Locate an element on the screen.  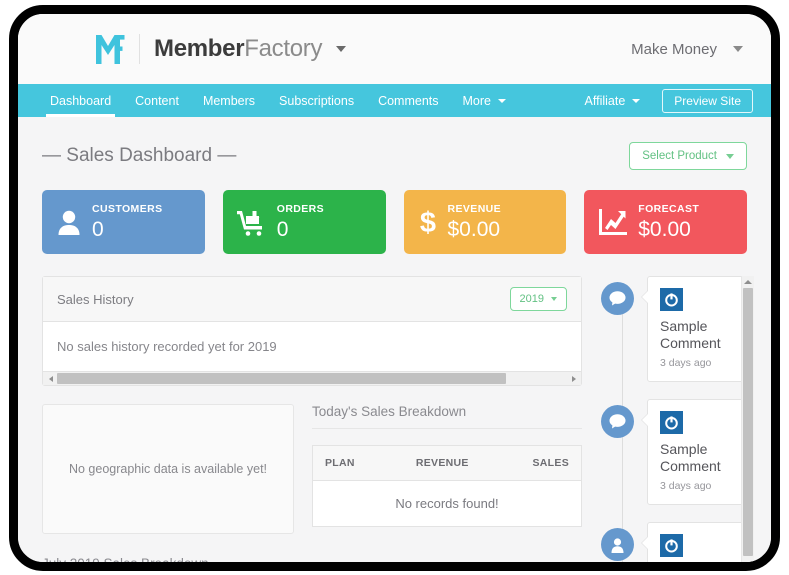
stat-card-customers: CUSTOMERS 0 is located at coordinates (123, 222).